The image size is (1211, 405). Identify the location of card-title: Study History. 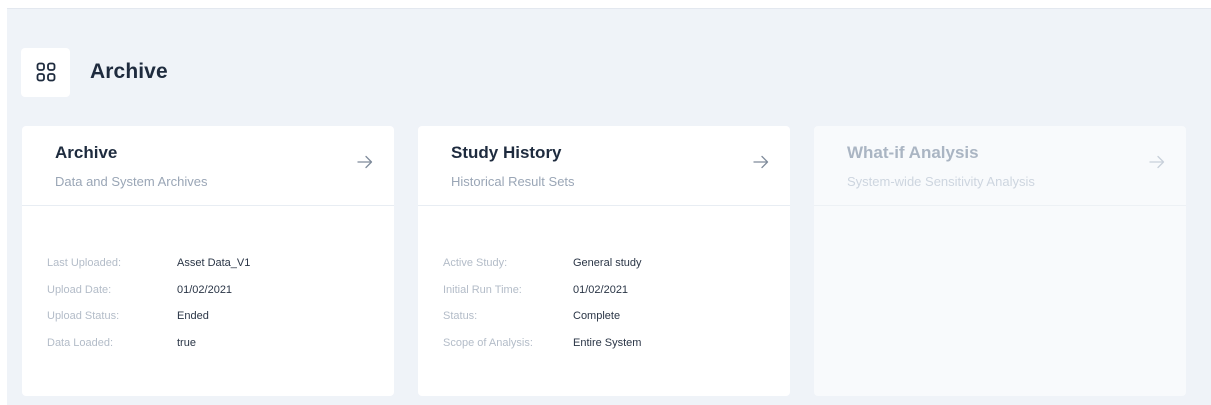
(506, 152).